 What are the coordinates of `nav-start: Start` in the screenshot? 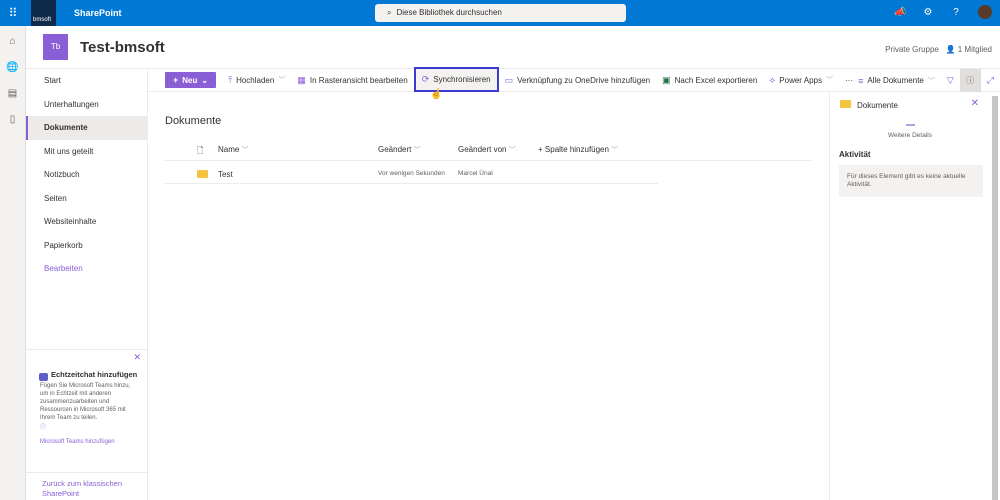 It's located at (86, 81).